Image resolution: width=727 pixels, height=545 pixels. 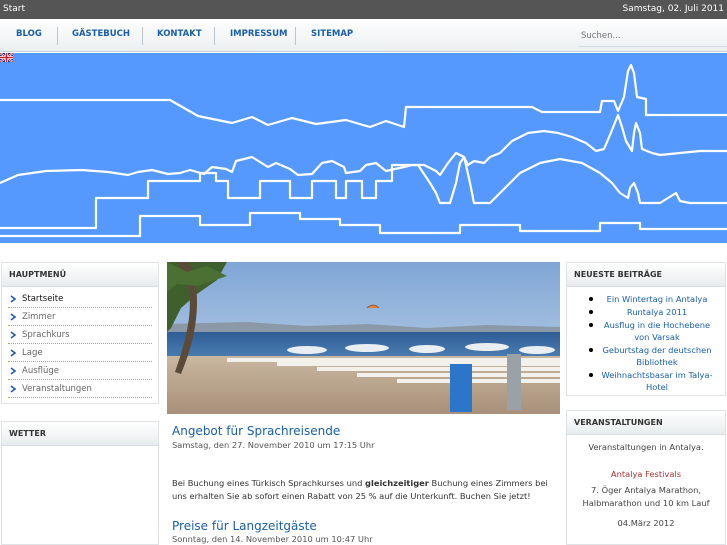 What do you see at coordinates (646, 423) in the screenshot?
I see `events-title: VERANSTALTUNGEN` at bounding box center [646, 423].